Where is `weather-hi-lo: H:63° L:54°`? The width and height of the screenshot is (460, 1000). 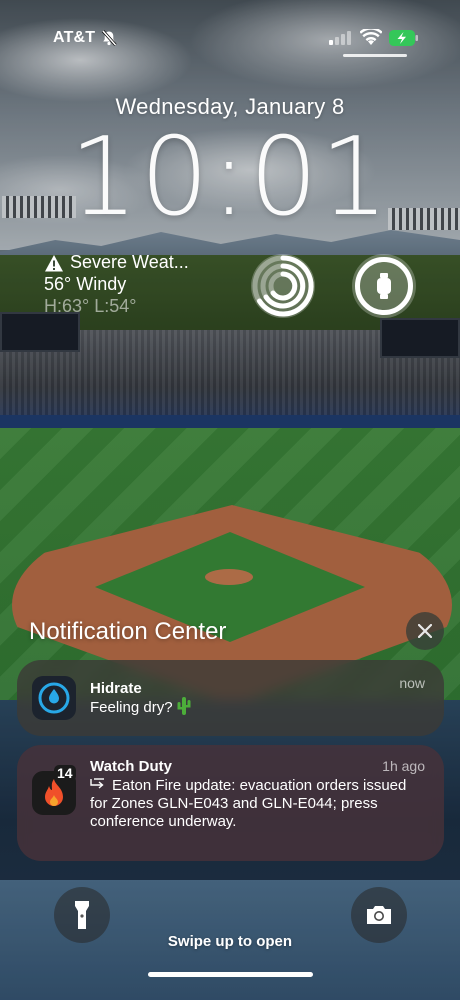 weather-hi-lo: H:63° L:54° is located at coordinates (90, 306).